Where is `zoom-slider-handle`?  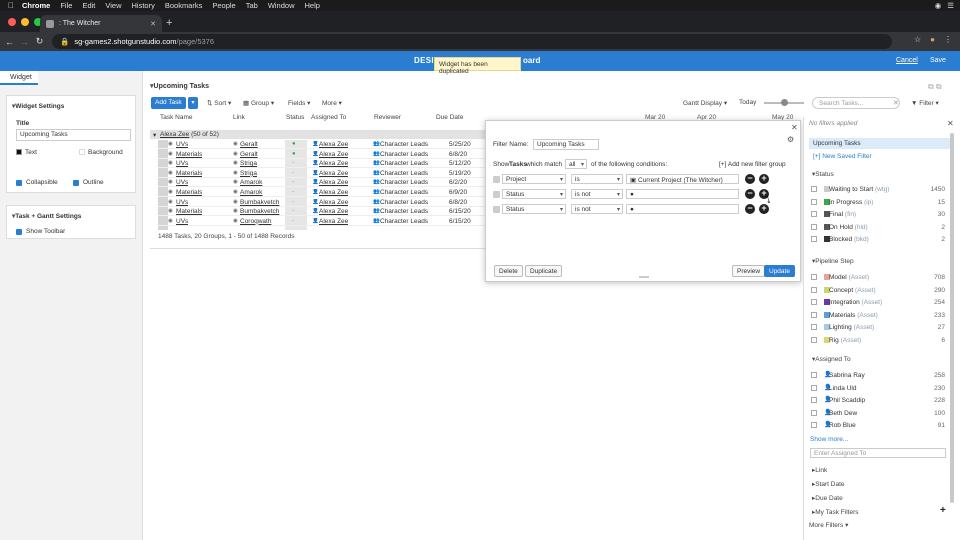
zoom-slider-handle is located at coordinates (784, 102).